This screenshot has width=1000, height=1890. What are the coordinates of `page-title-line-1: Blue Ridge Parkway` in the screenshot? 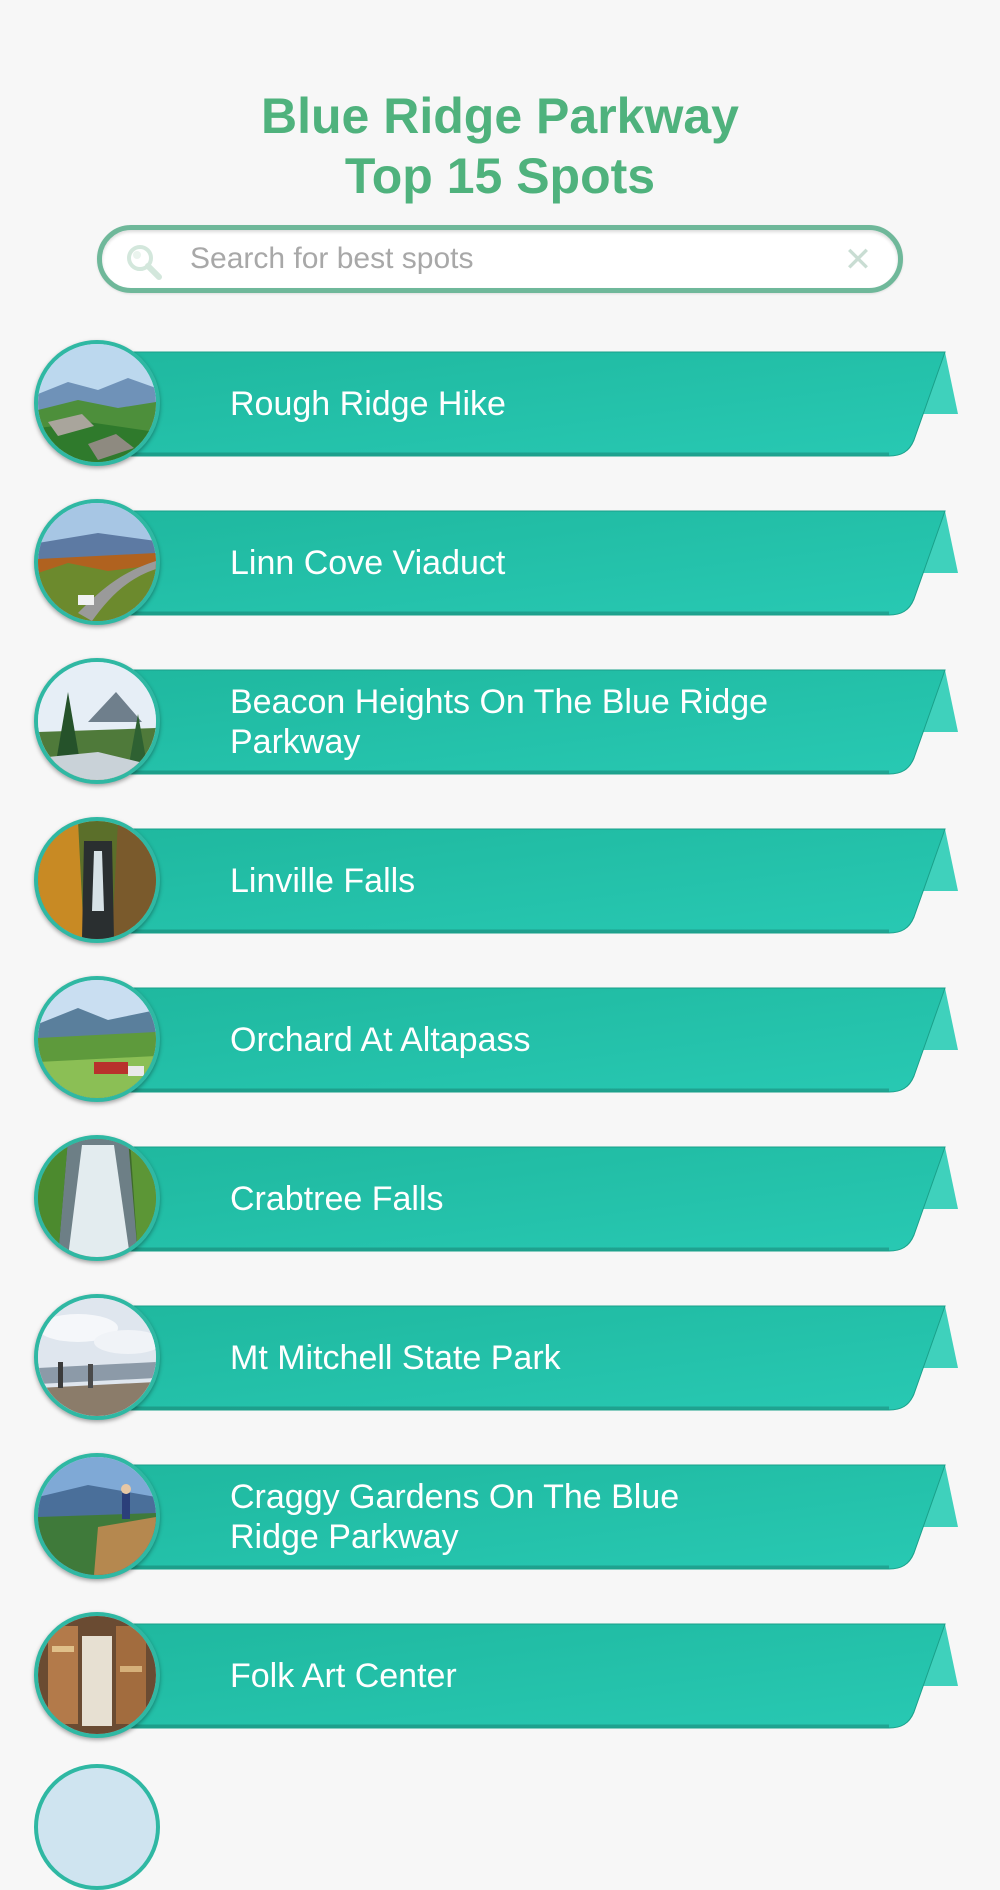 It's located at (500, 115).